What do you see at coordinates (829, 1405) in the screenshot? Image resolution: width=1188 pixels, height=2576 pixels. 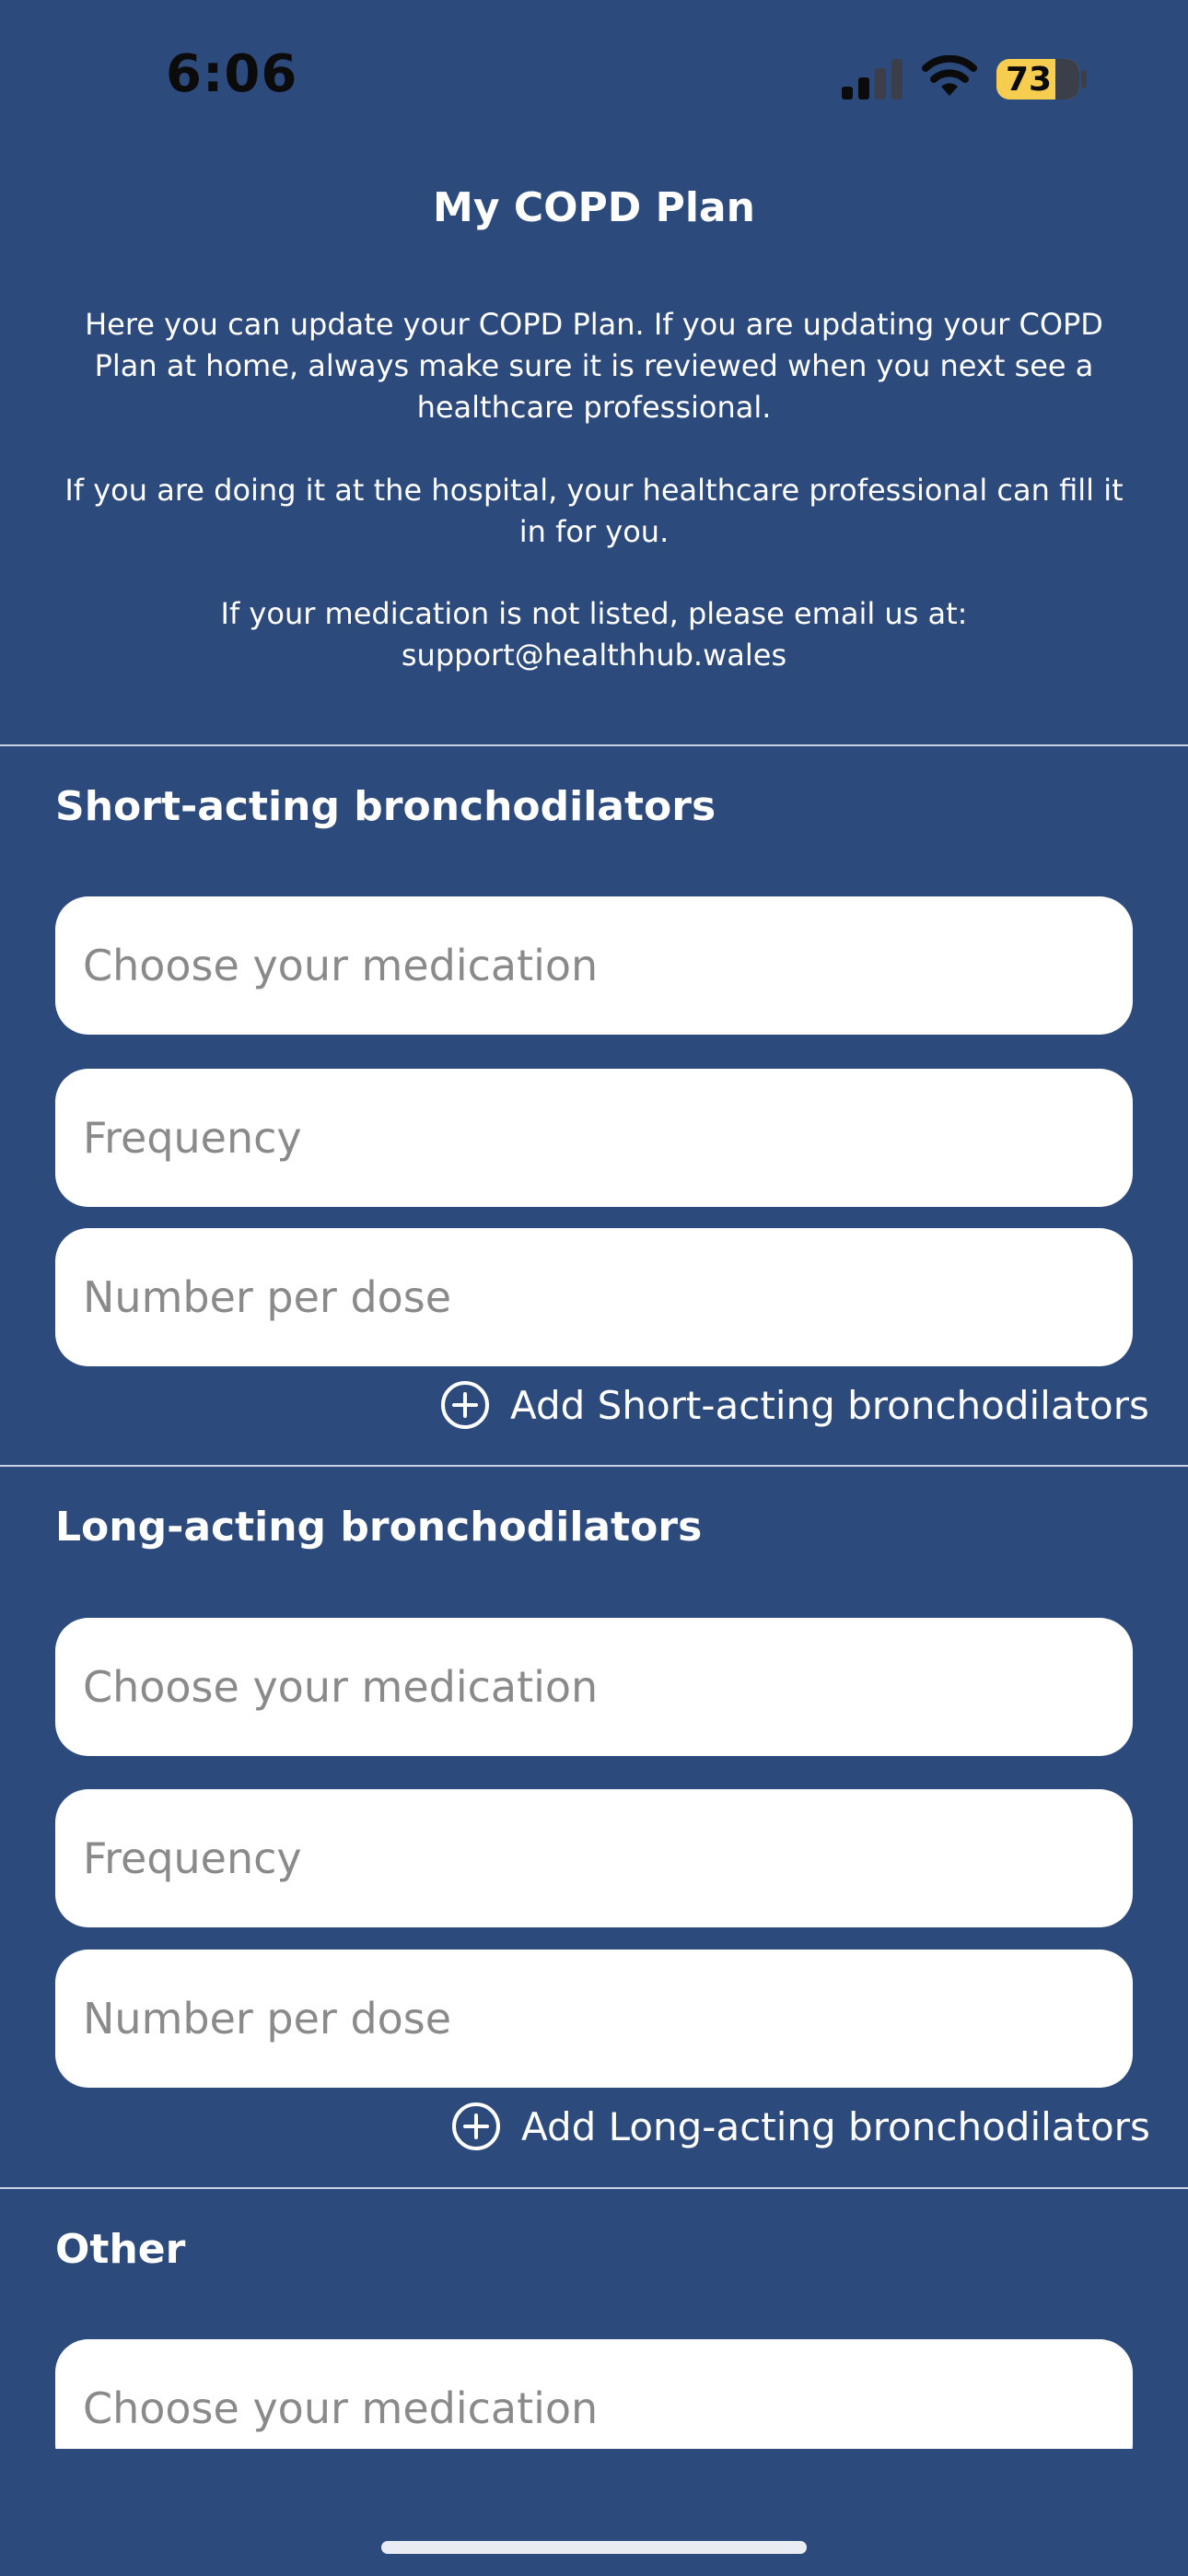 I see `add-short-acting-label: Add Short-acting bronchodilators` at bounding box center [829, 1405].